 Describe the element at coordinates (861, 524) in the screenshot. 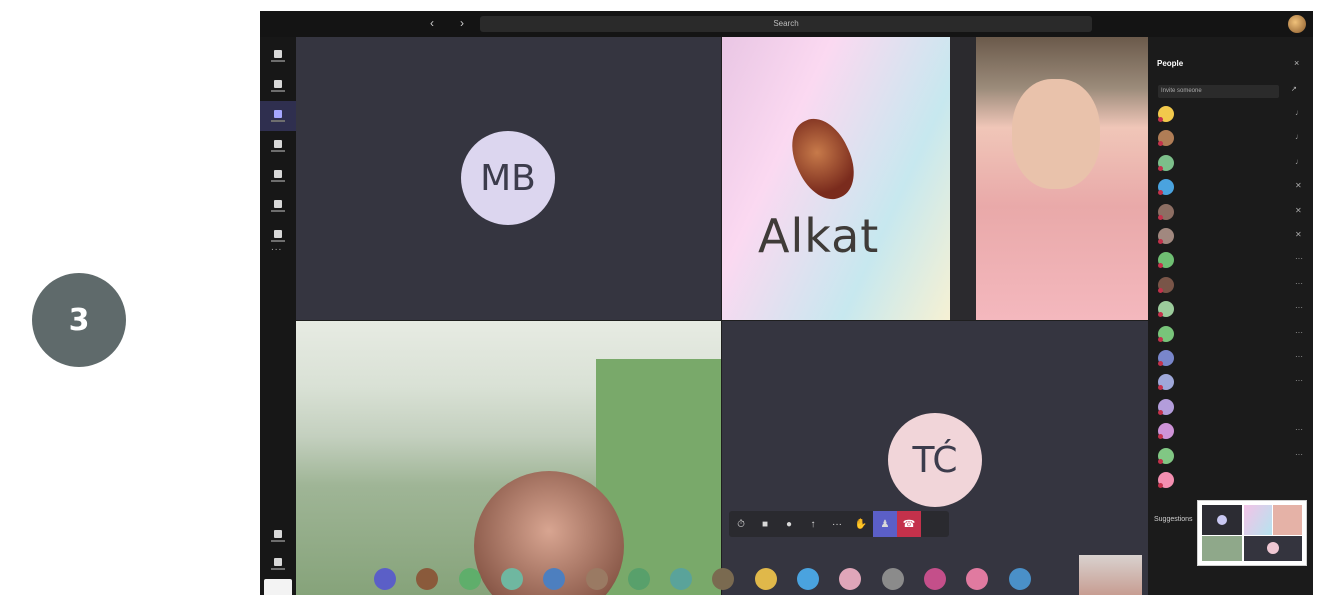

I see `raise-hand-icon: ✋` at that location.